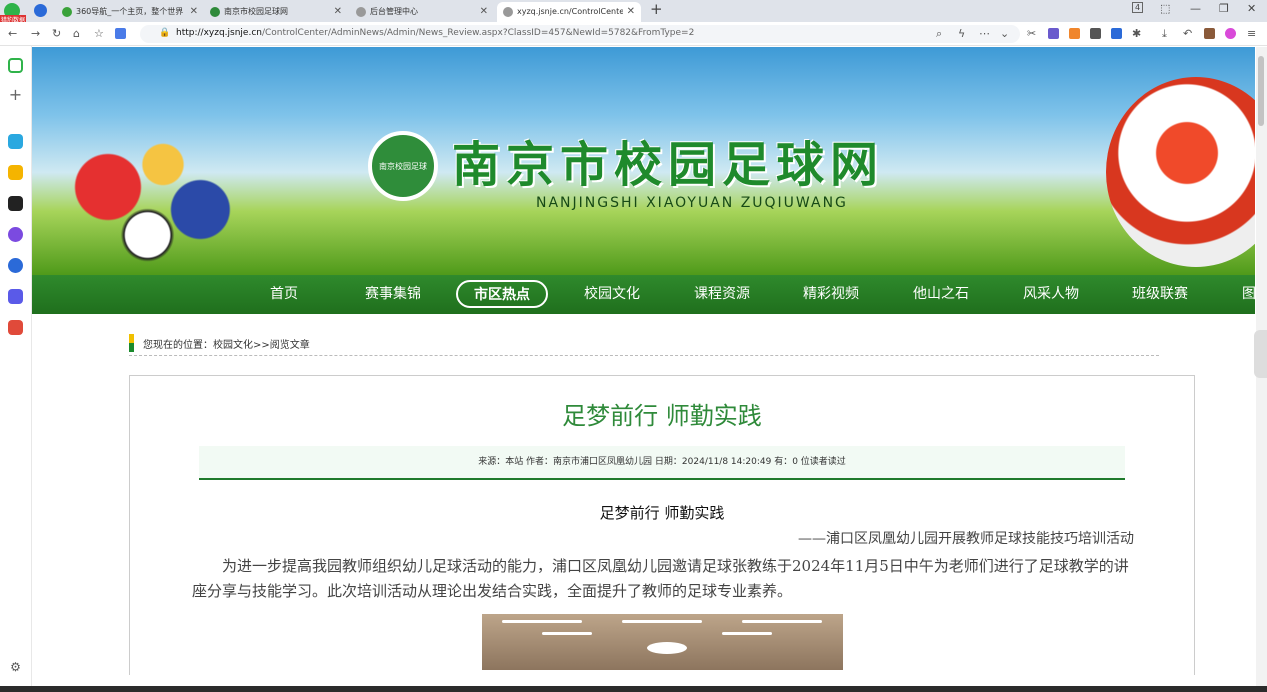 Image resolution: width=1267 pixels, height=692 pixels. Describe the element at coordinates (422, 12) in the screenshot. I see `tab-admin: 后台管理中心 ✕` at that location.